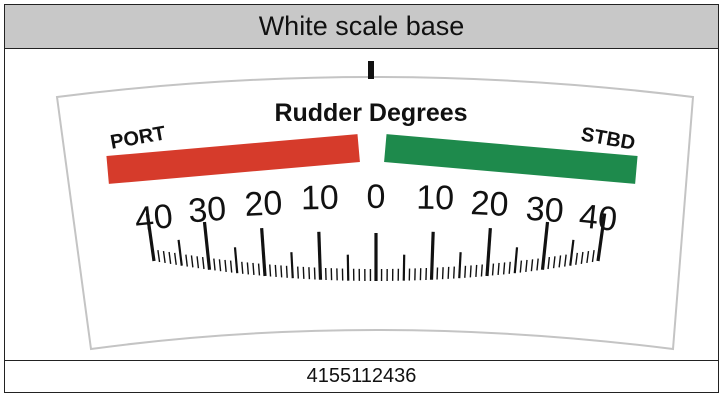 The height and width of the screenshot is (397, 723). Describe the element at coordinates (435, 198) in the screenshot. I see `tick-label-stbd-10: 10` at that location.